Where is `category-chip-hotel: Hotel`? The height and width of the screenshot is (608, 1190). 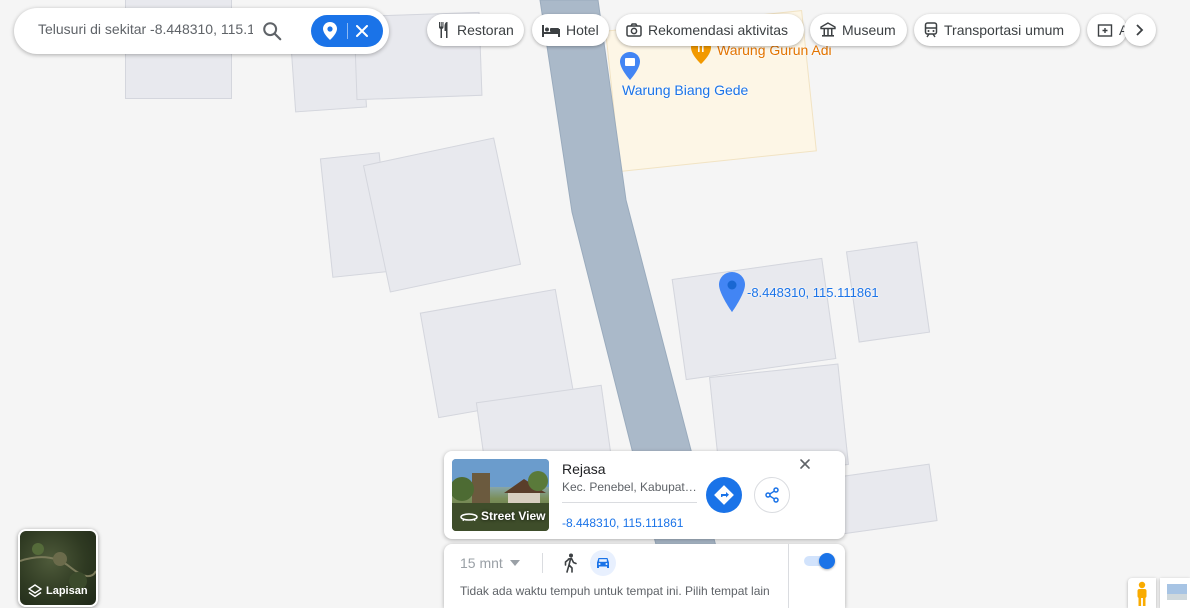 category-chip-hotel: Hotel is located at coordinates (570, 30).